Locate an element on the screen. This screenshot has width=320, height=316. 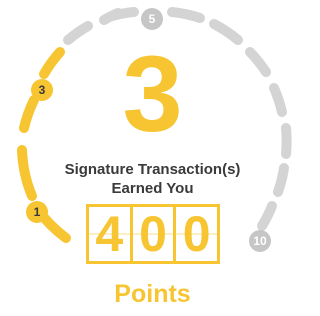
earned-caption: Signature Transaction(s) Earned You is located at coordinates (152, 179).